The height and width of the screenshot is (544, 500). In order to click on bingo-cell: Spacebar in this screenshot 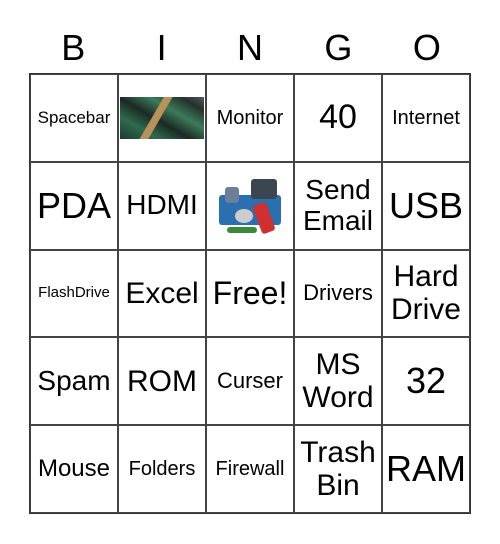, I will do `click(74, 118)`.